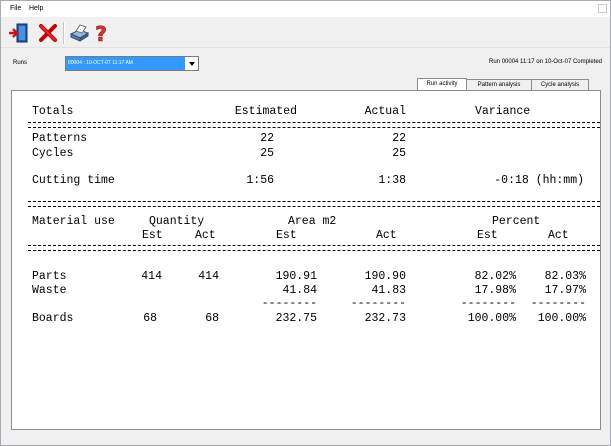 This screenshot has height=446, width=611. I want to click on print-button, so click(79, 33).